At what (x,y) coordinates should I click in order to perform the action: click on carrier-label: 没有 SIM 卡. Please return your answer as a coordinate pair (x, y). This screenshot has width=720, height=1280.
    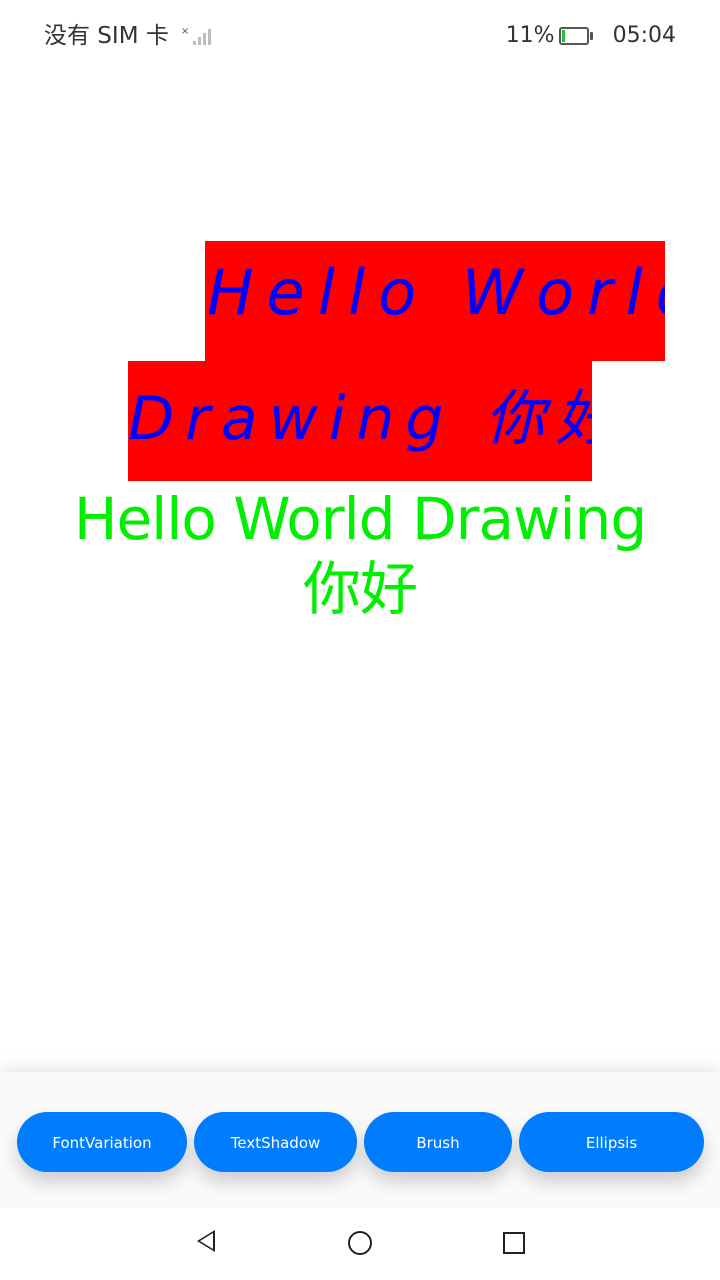
    Looking at the image, I should click on (106, 36).